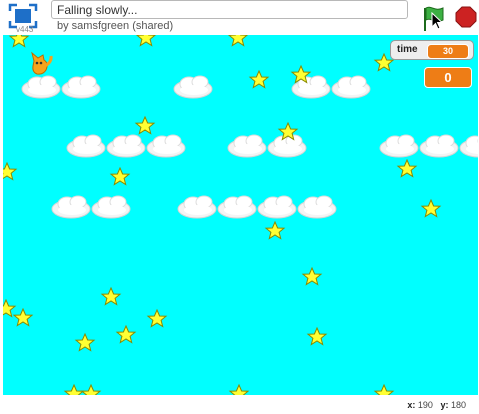 The image size is (479, 414). I want to click on timer-monitor: time 30, so click(432, 50).